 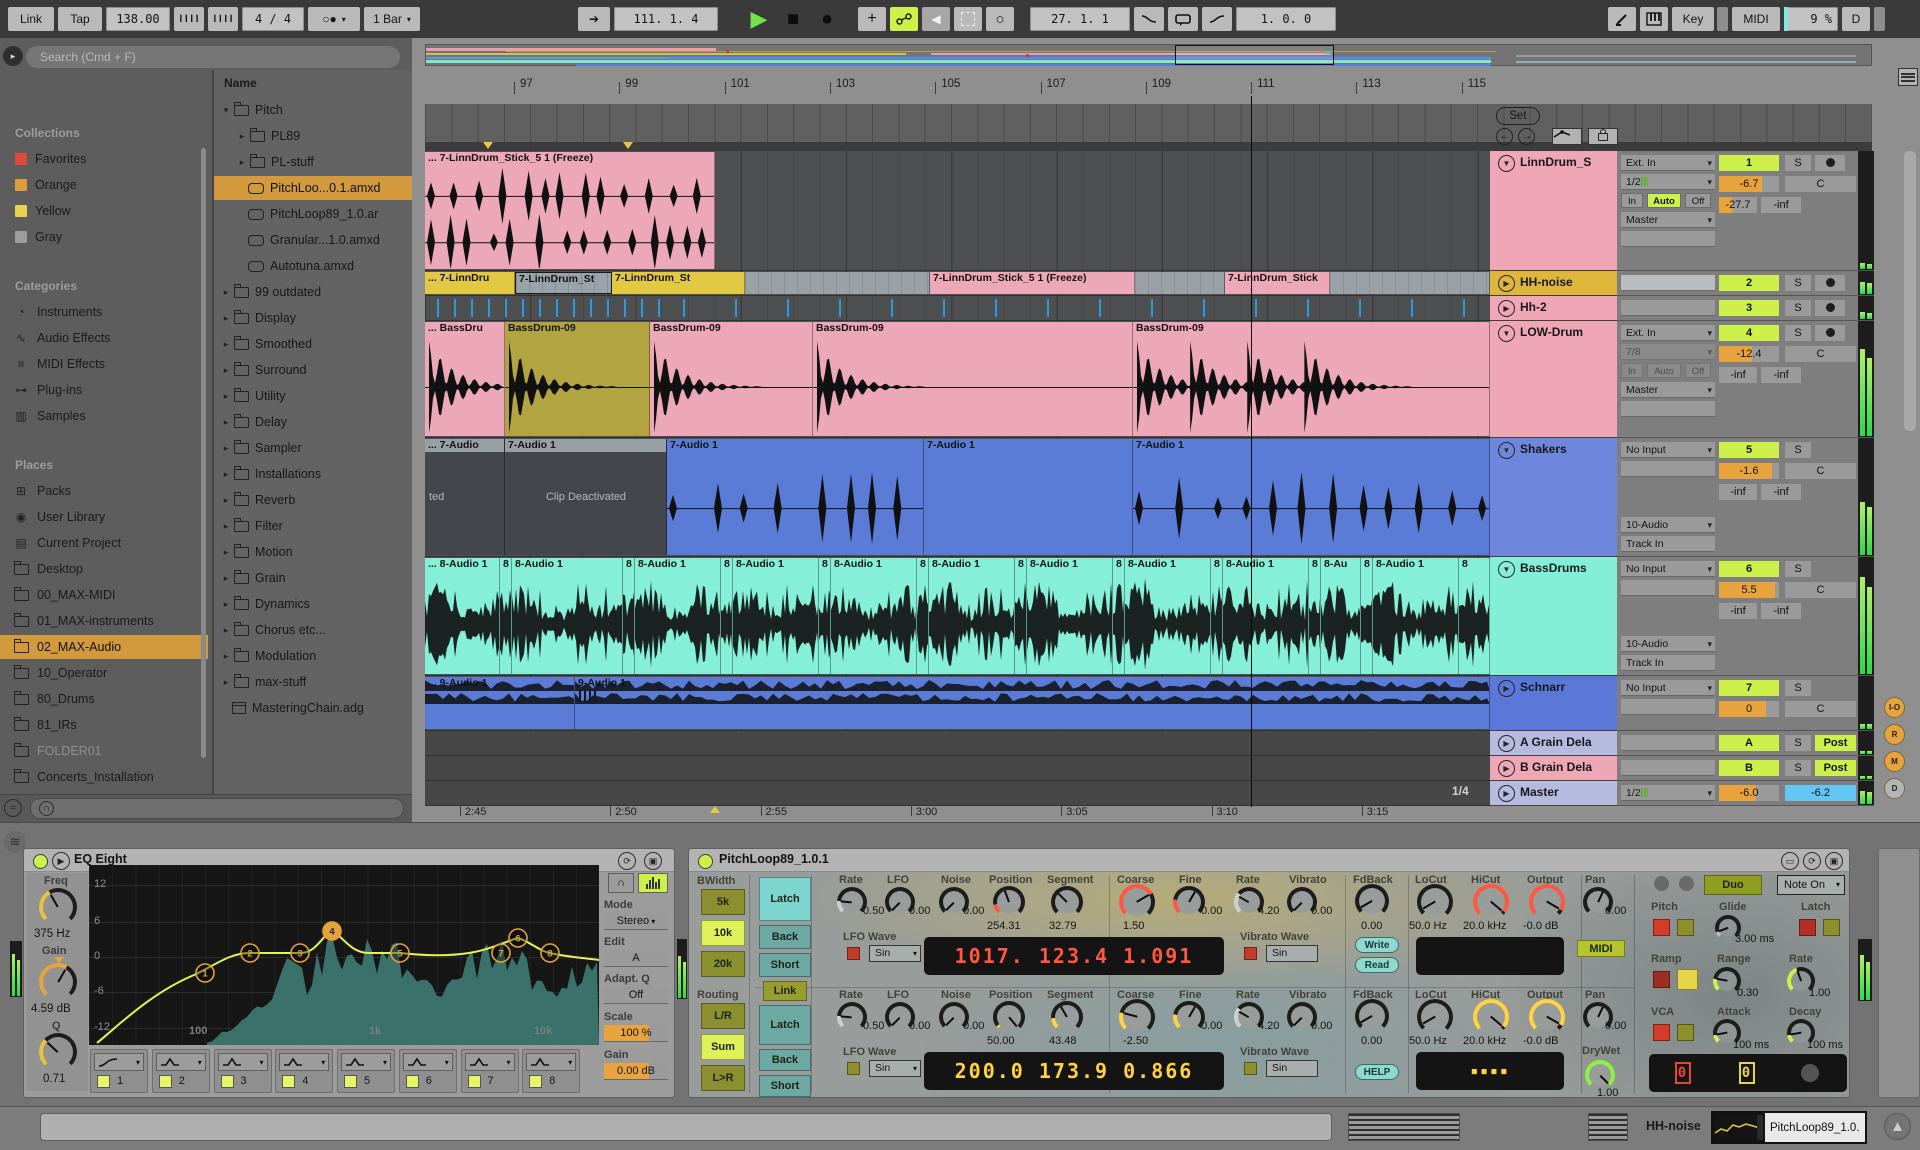 I want to click on file-row: ▸ Grain, so click(x=313, y=578).